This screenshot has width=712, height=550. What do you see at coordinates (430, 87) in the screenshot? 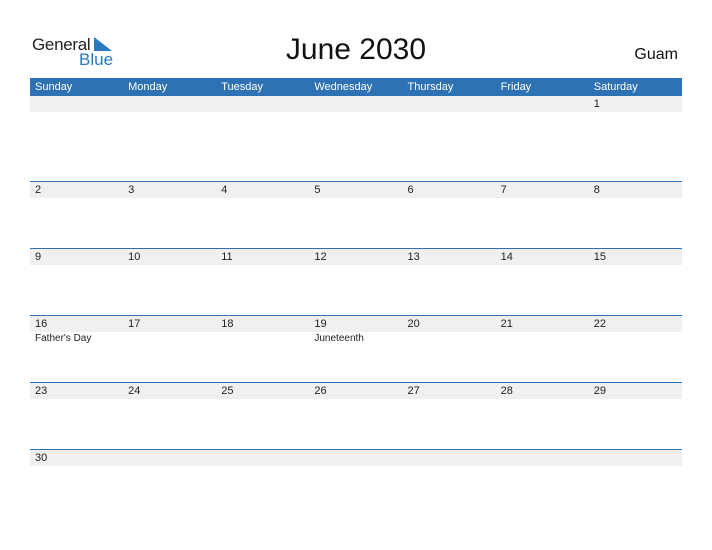
I see `weekday-thursday: Thursday` at bounding box center [430, 87].